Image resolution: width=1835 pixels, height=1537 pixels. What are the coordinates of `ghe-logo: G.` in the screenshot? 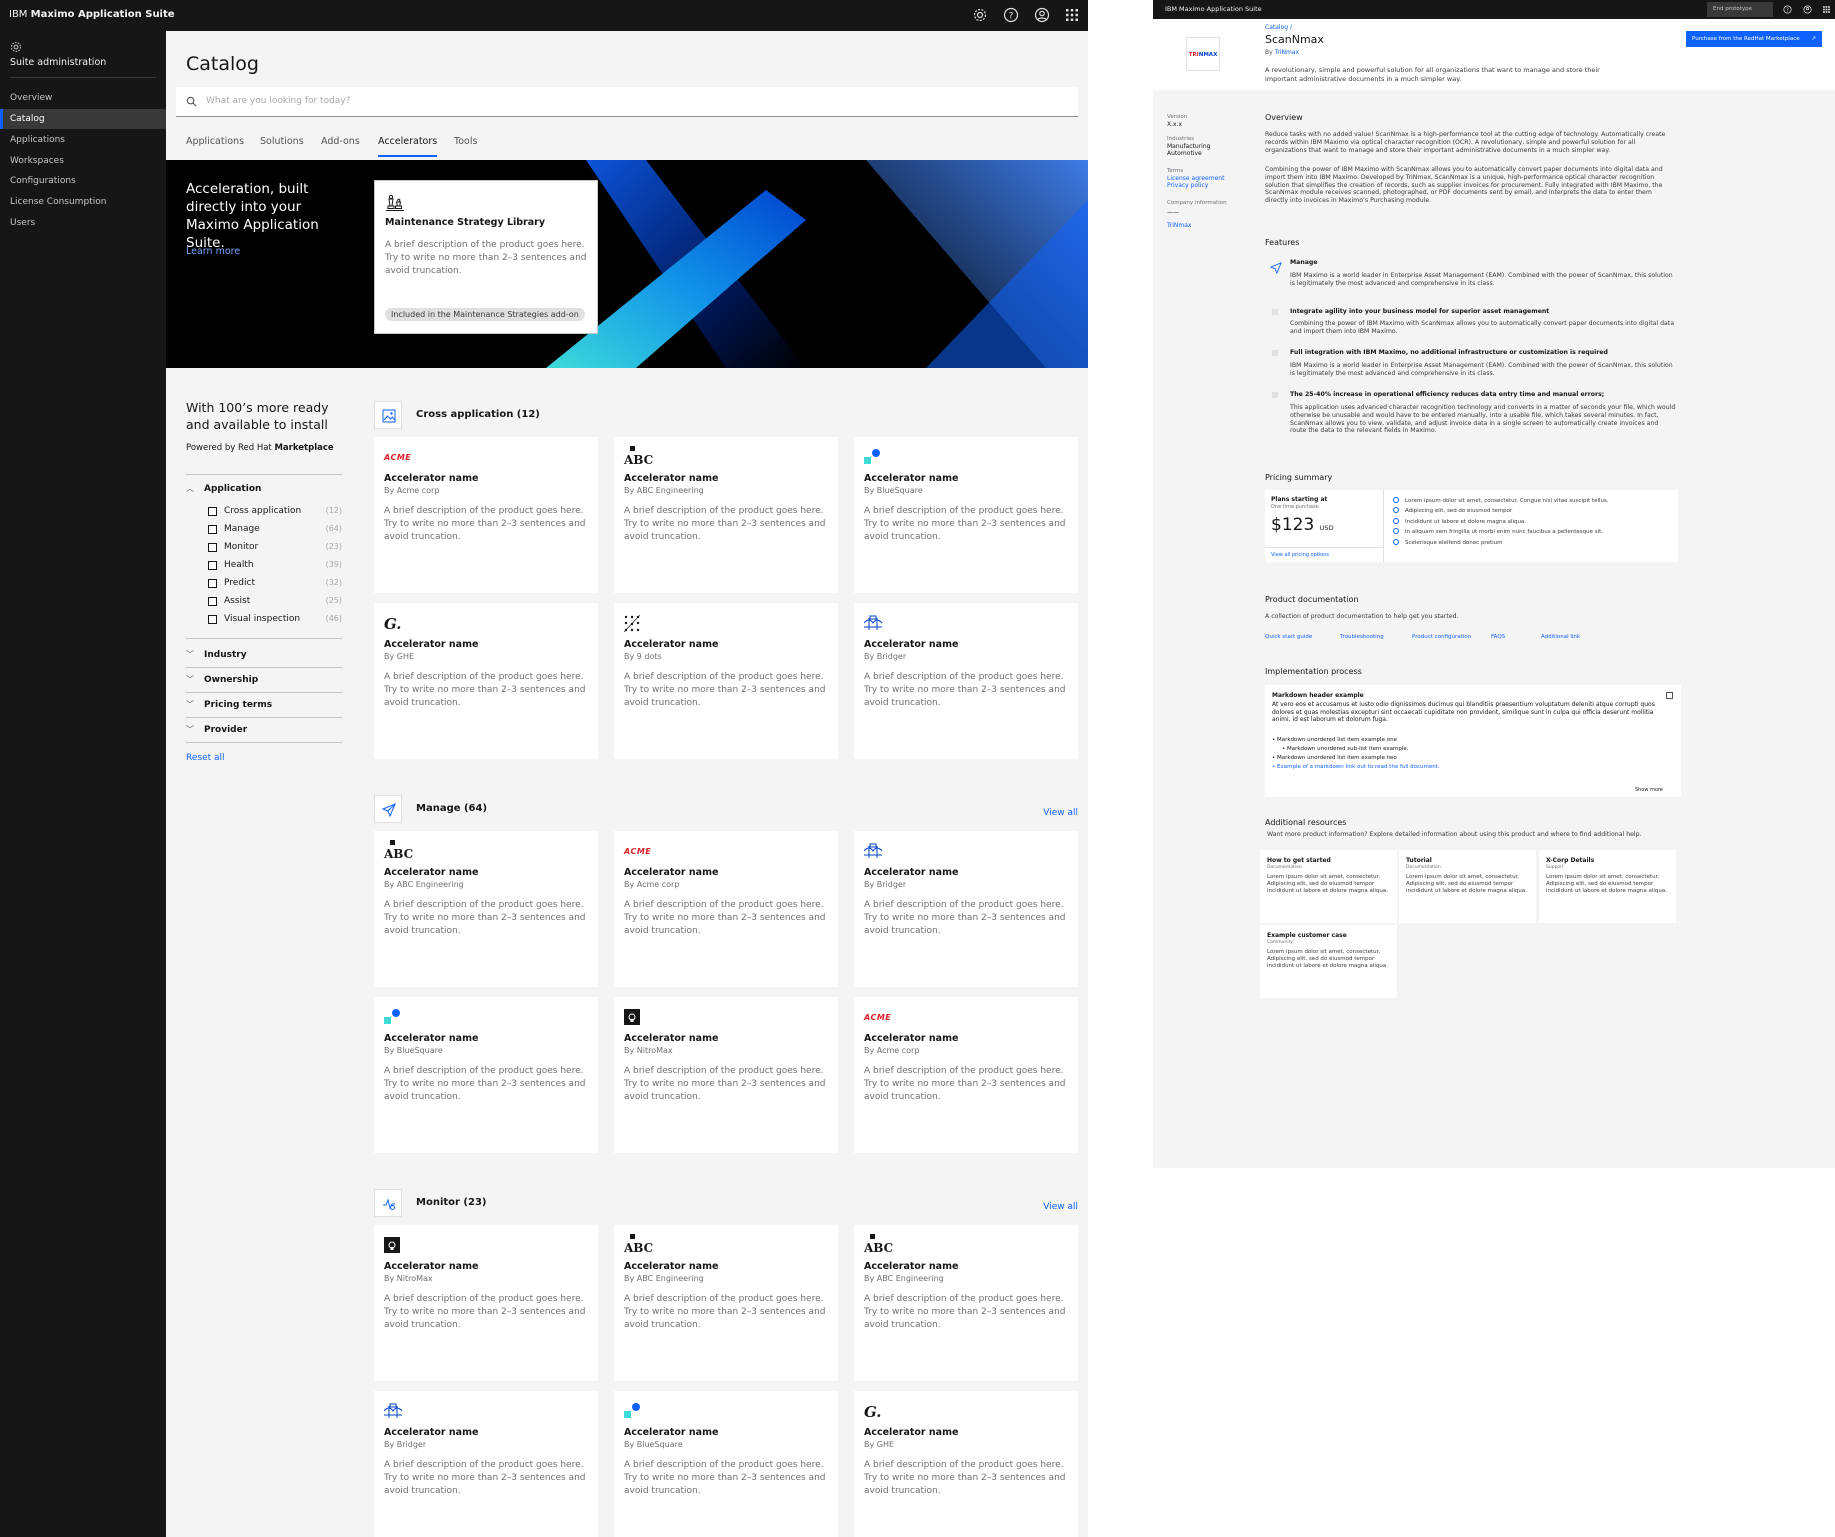 It's located at (393, 624).